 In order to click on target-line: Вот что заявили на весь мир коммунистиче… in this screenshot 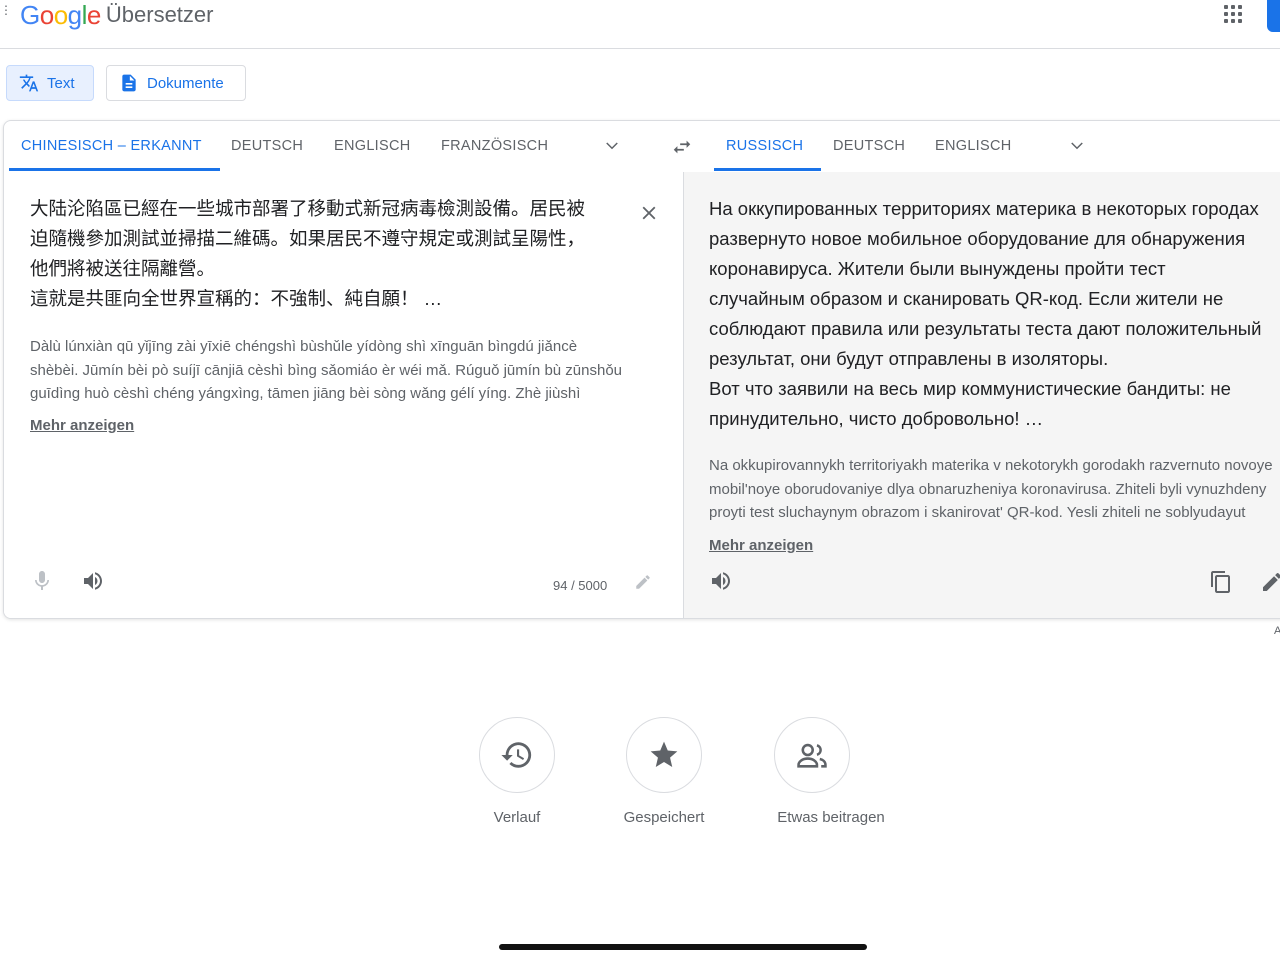, I will do `click(970, 388)`.